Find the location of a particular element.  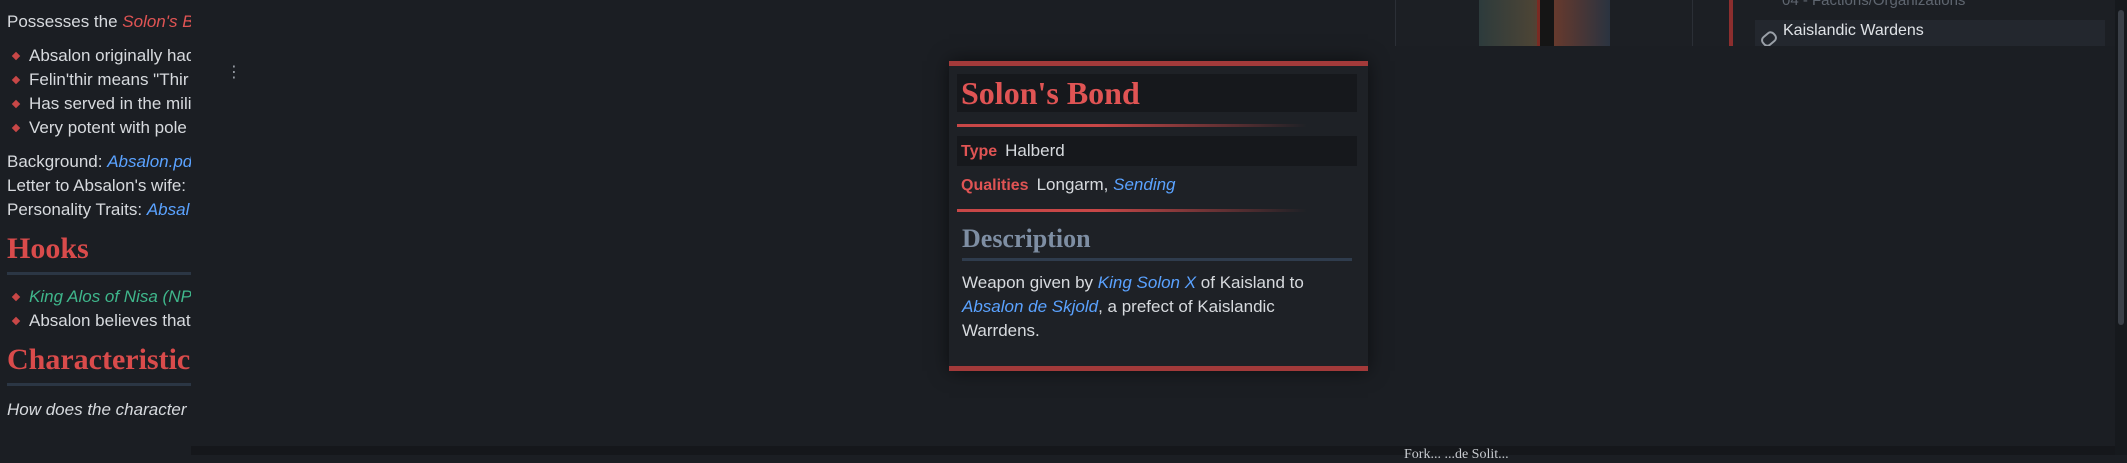

background-link: Absalon.pd is located at coordinates (149, 161).